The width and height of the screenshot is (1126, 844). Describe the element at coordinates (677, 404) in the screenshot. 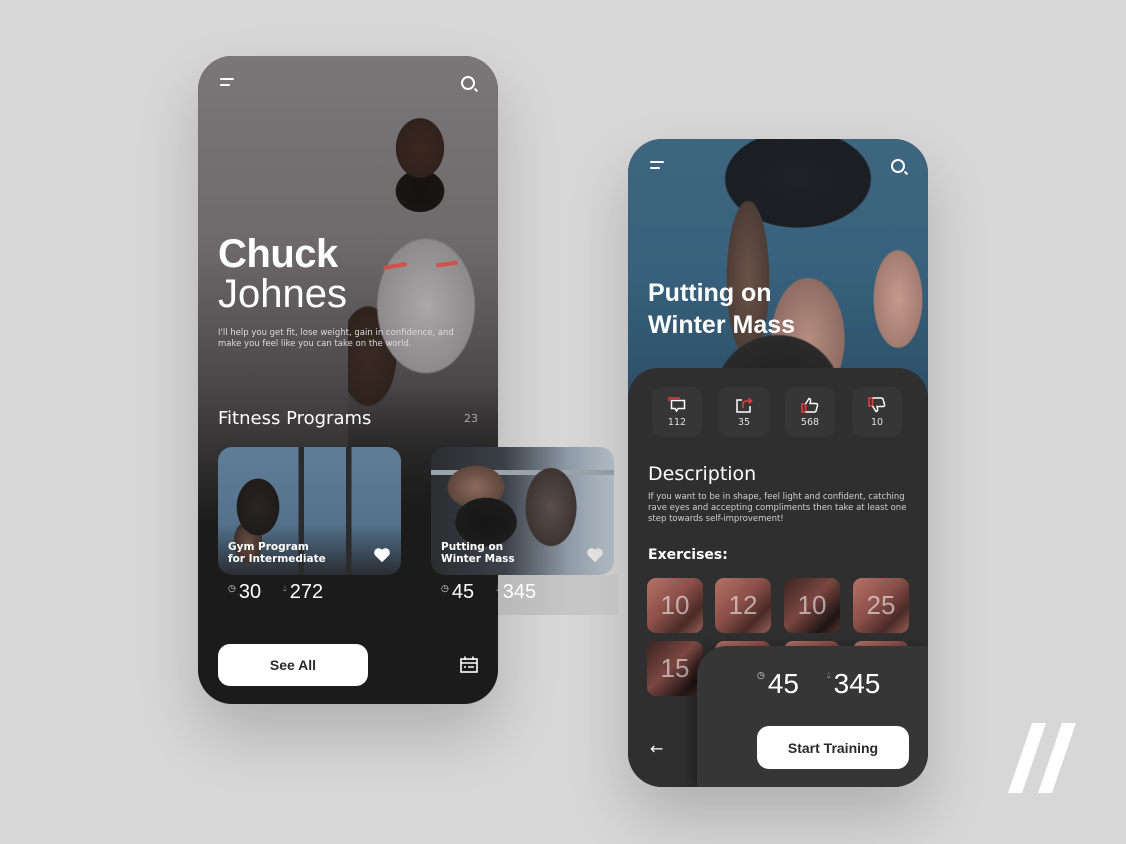

I see `comment-icon` at that location.